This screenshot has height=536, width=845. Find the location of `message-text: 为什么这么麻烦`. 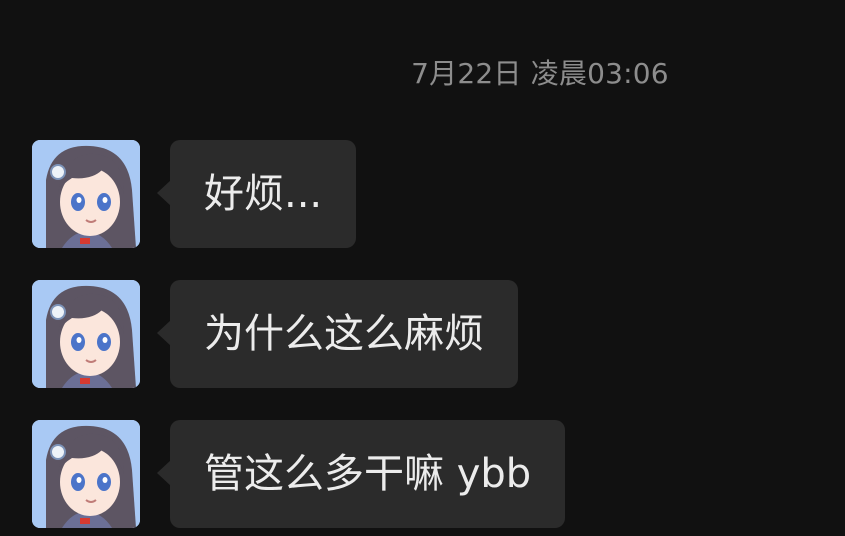

message-text: 为什么这么麻烦 is located at coordinates (344, 334).